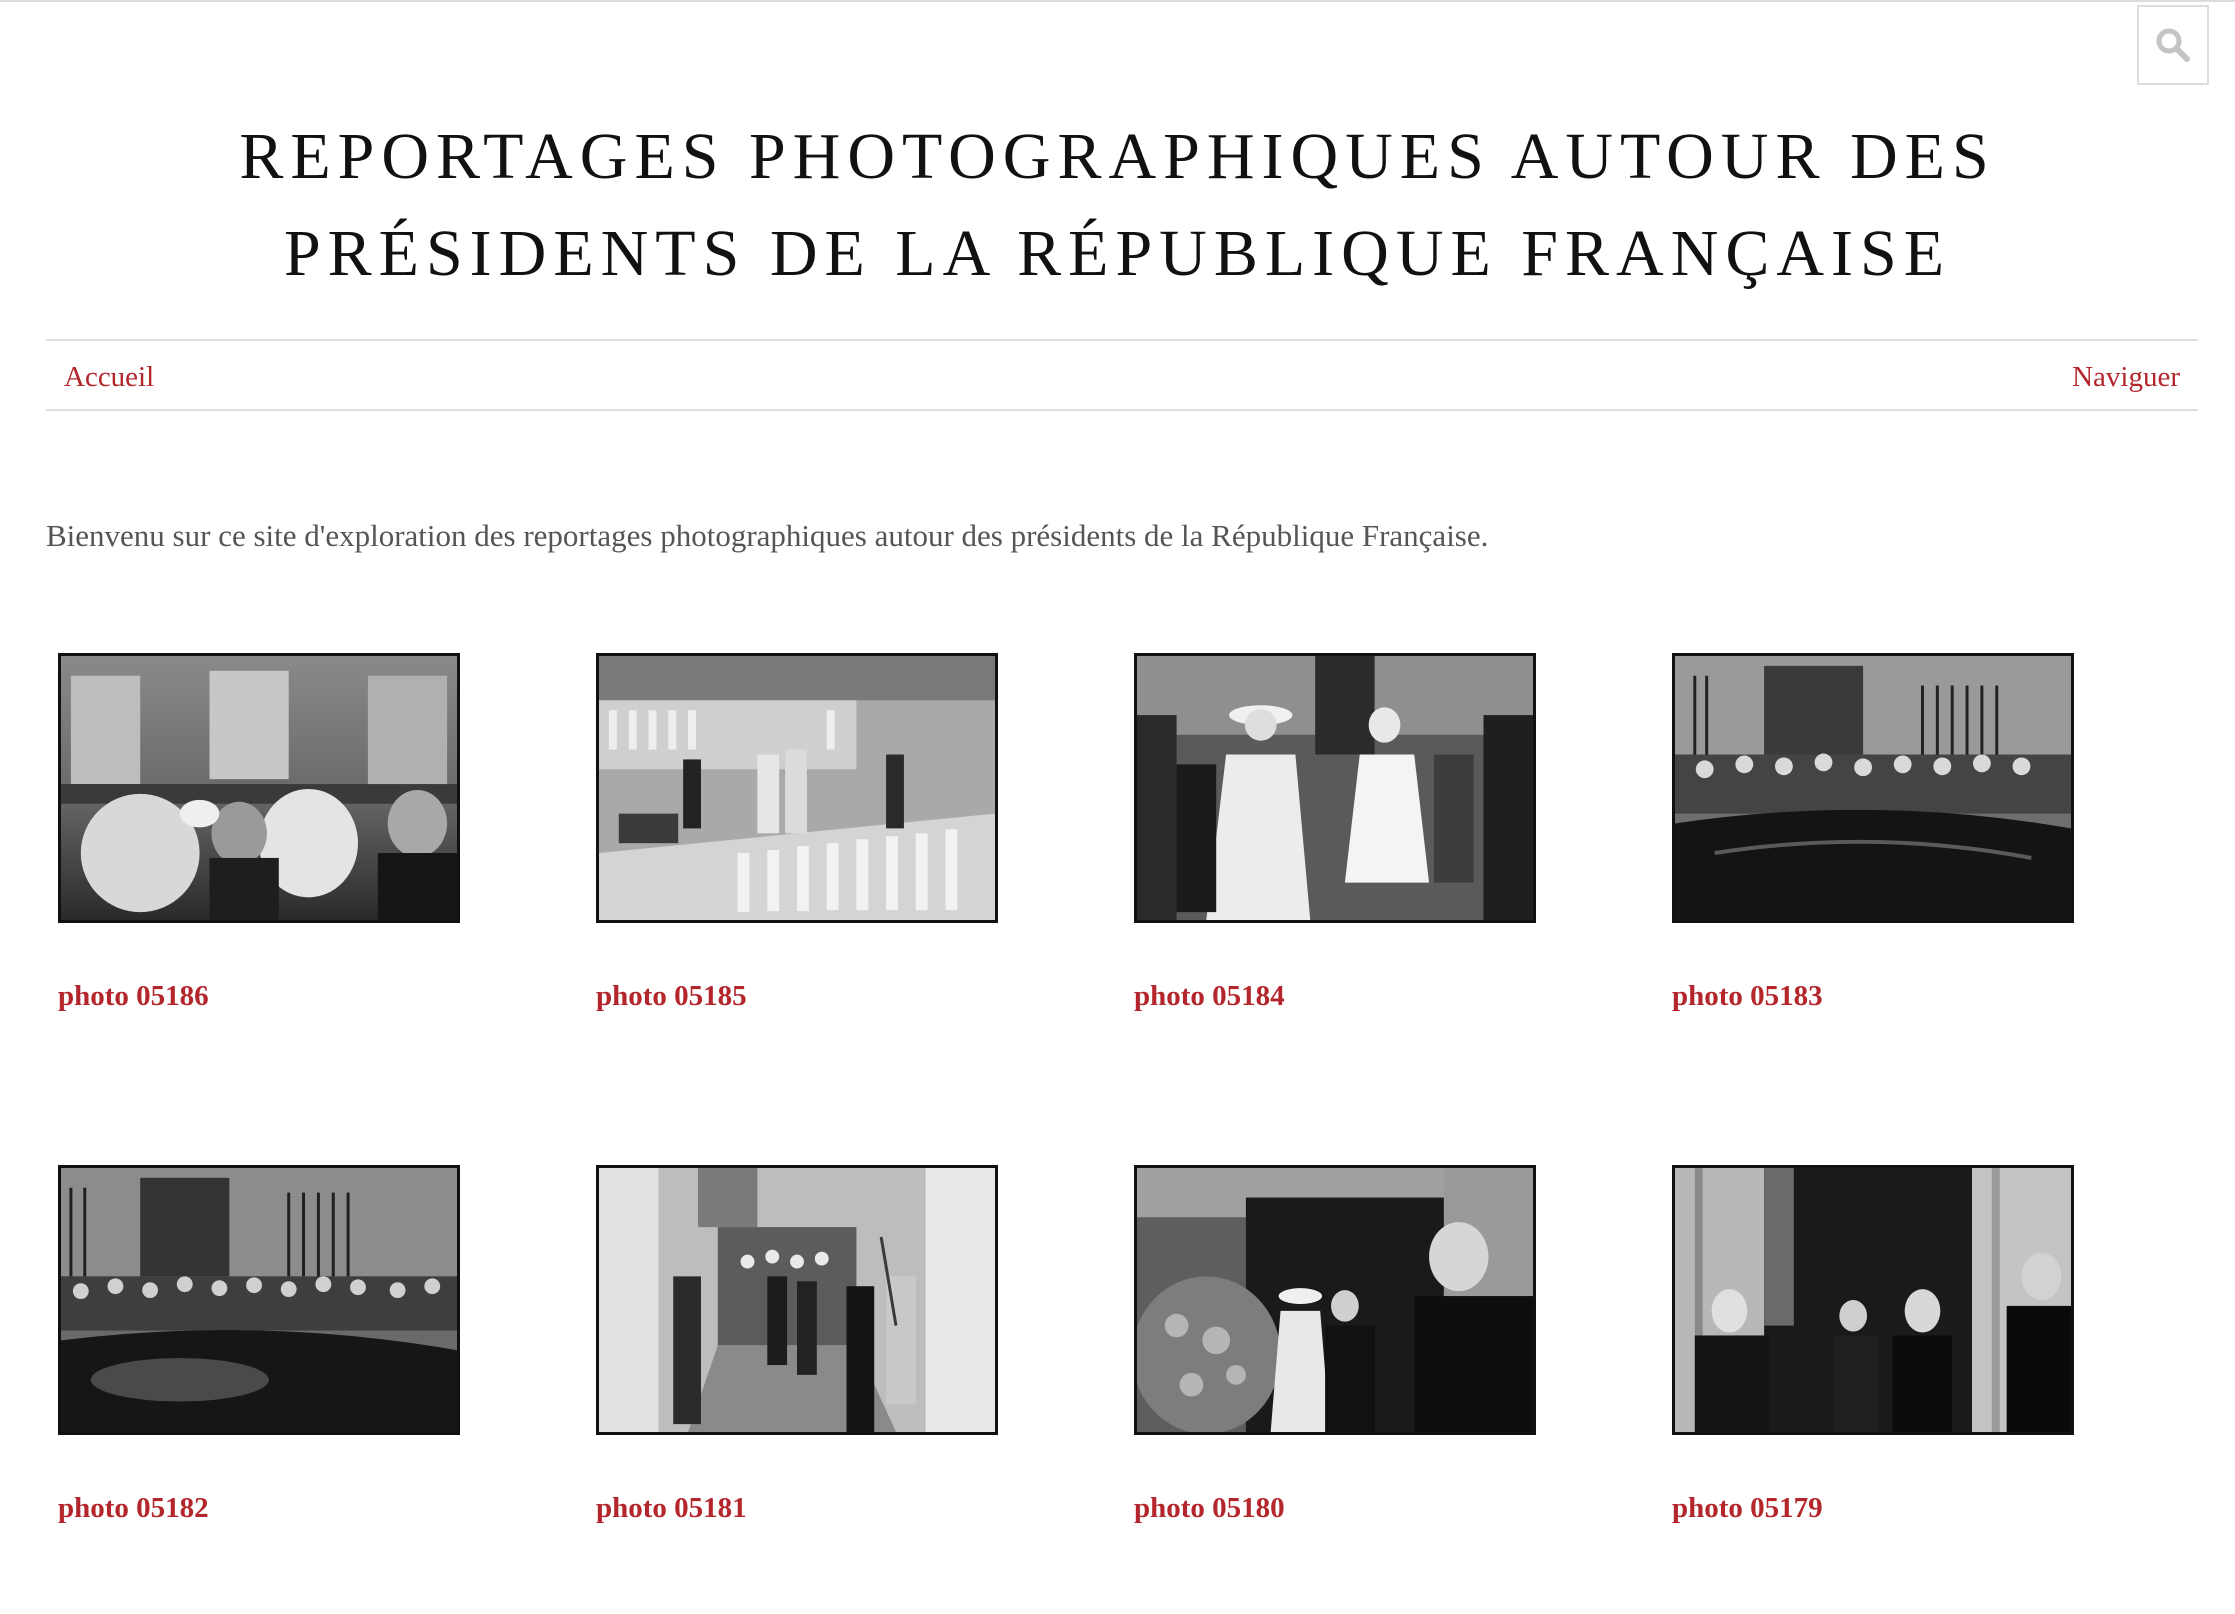  What do you see at coordinates (1209, 1508) in the screenshot?
I see `photo-caption-link: photo 05180` at bounding box center [1209, 1508].